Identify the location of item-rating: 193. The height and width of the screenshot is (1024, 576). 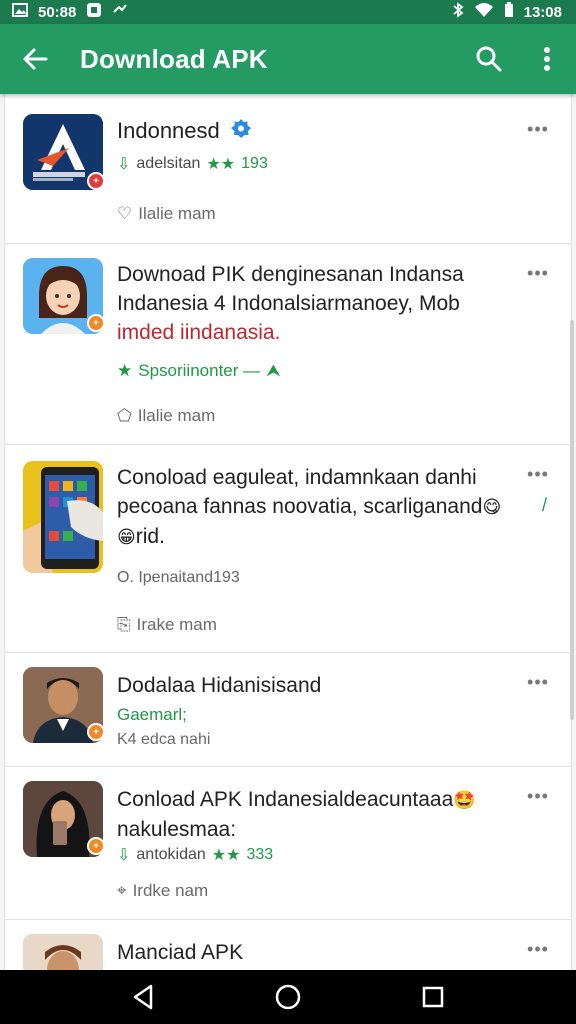
(254, 163).